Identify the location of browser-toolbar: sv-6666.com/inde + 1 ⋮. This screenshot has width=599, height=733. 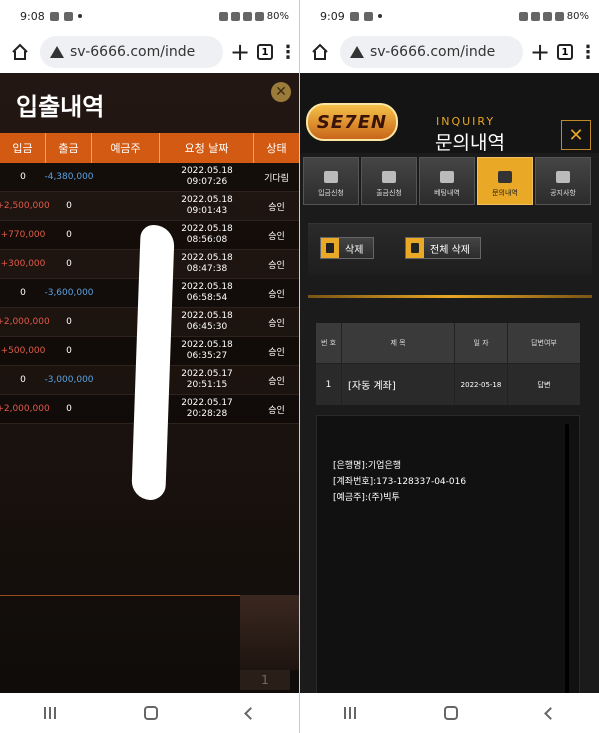
(149, 52).